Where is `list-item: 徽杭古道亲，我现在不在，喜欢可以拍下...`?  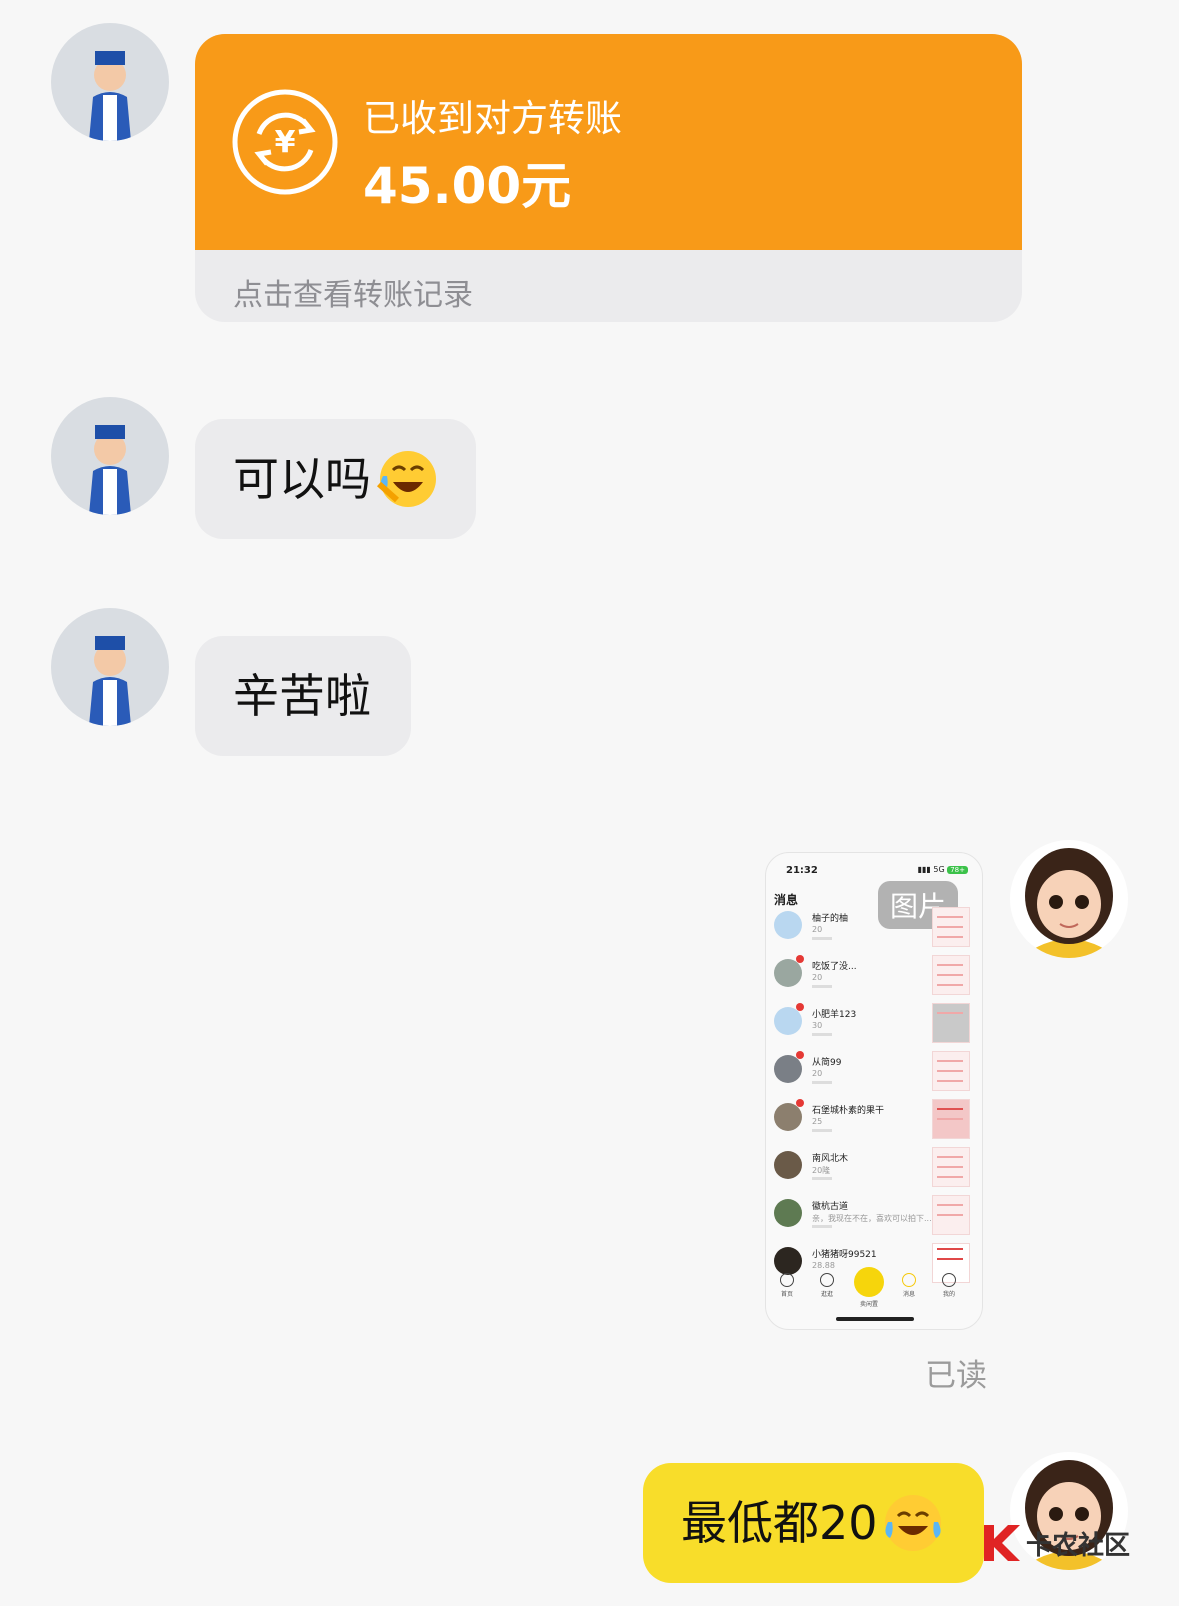
list-item: 徽杭古道亲，我现在不在，喜欢可以拍下... is located at coordinates (874, 1216).